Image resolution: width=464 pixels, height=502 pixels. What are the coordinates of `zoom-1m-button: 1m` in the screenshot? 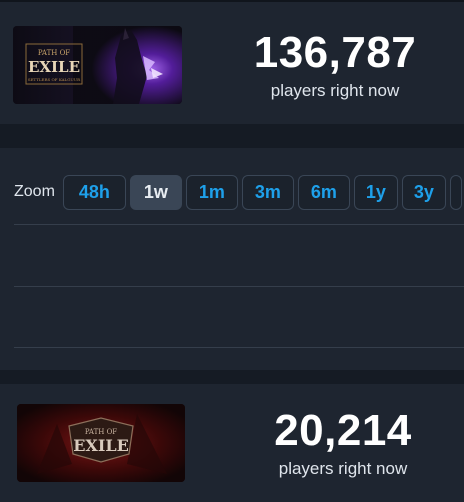 It's located at (211, 192).